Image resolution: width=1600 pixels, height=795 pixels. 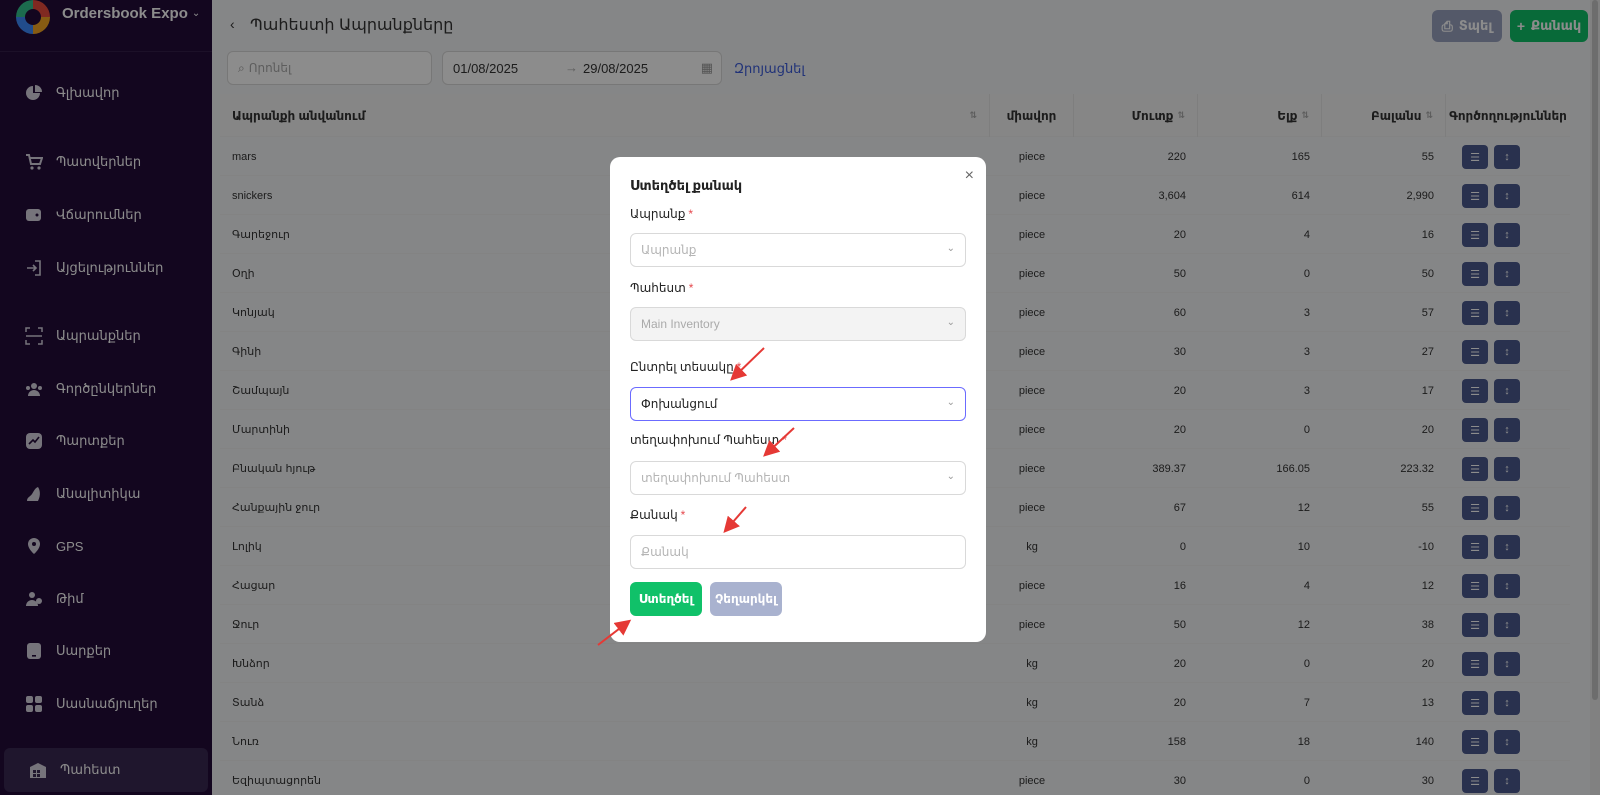 I want to click on product-label: Ապրանք *, so click(x=662, y=214).